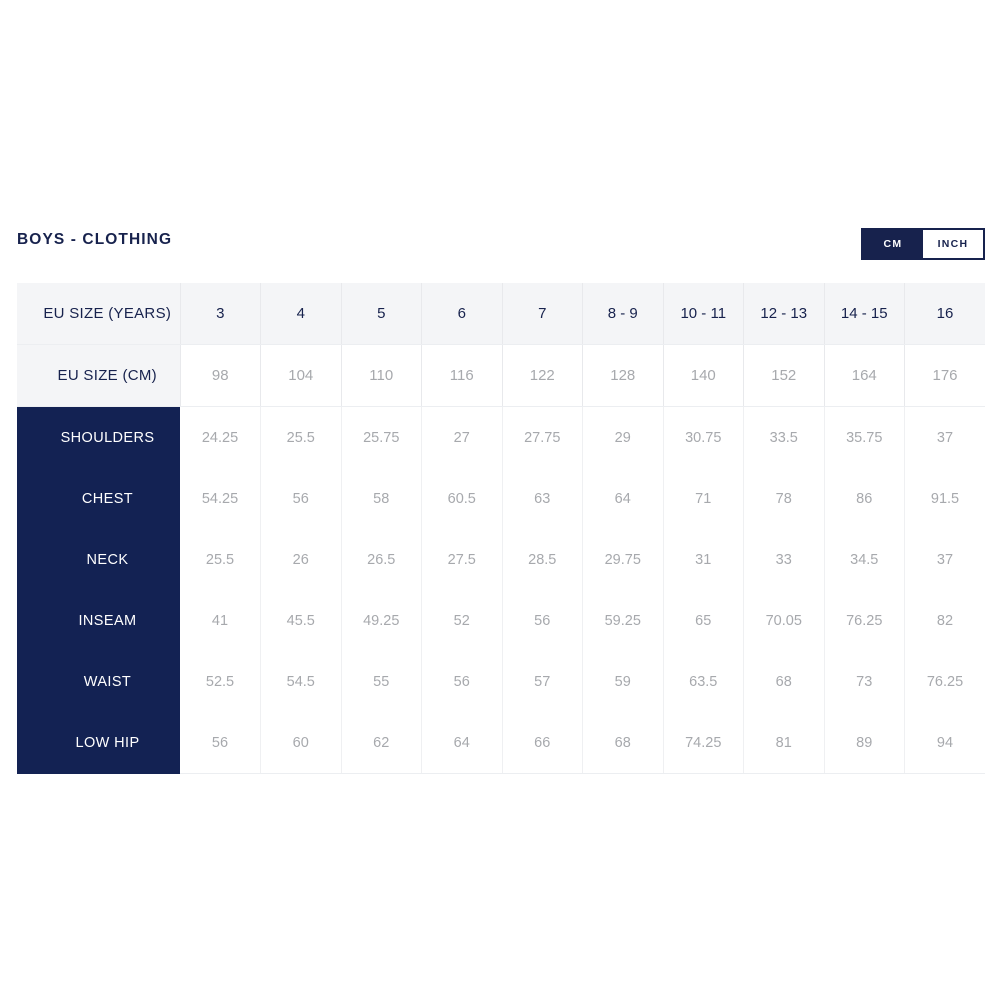 This screenshot has width=1000, height=1000. What do you see at coordinates (98, 681) in the screenshot?
I see `row-label-waist: WAIST` at bounding box center [98, 681].